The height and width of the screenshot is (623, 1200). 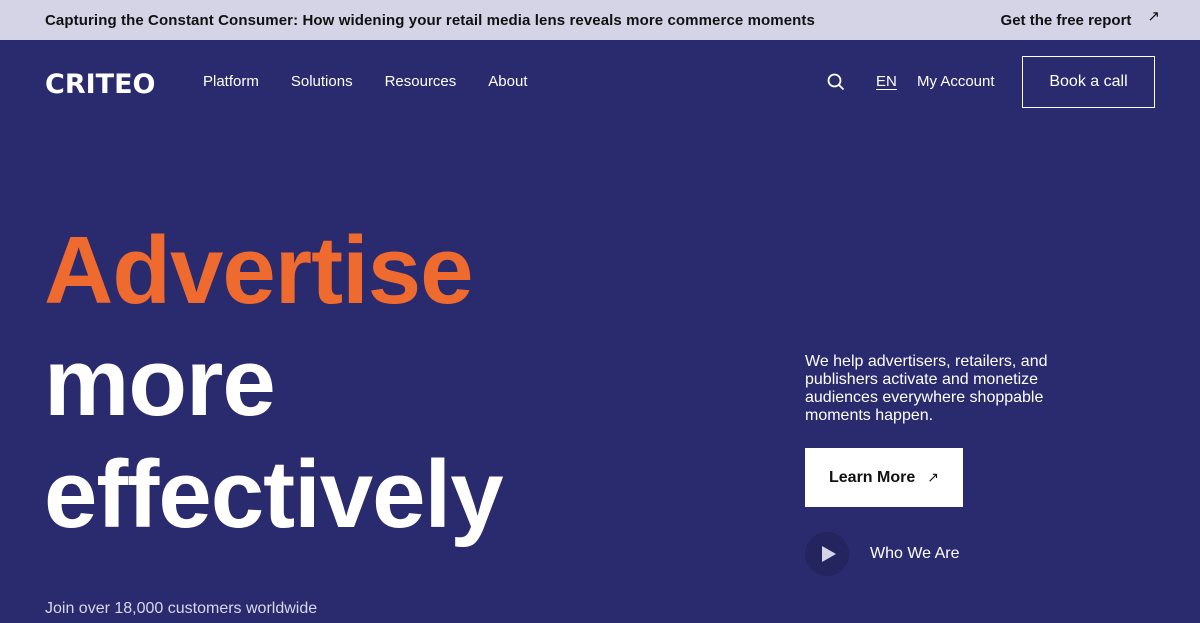 I want to click on learn-more-label: Learn More, so click(x=872, y=477).